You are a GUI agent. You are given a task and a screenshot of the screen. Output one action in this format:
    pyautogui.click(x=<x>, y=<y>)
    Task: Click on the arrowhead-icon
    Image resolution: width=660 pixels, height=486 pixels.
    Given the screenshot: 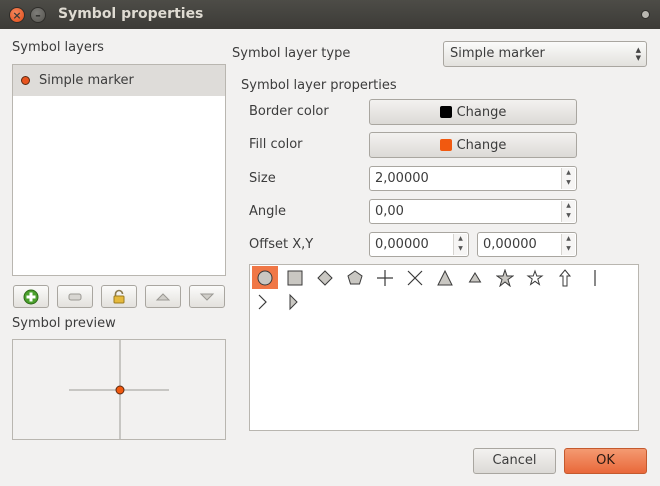 What is the action you would take?
    pyautogui.click(x=262, y=301)
    